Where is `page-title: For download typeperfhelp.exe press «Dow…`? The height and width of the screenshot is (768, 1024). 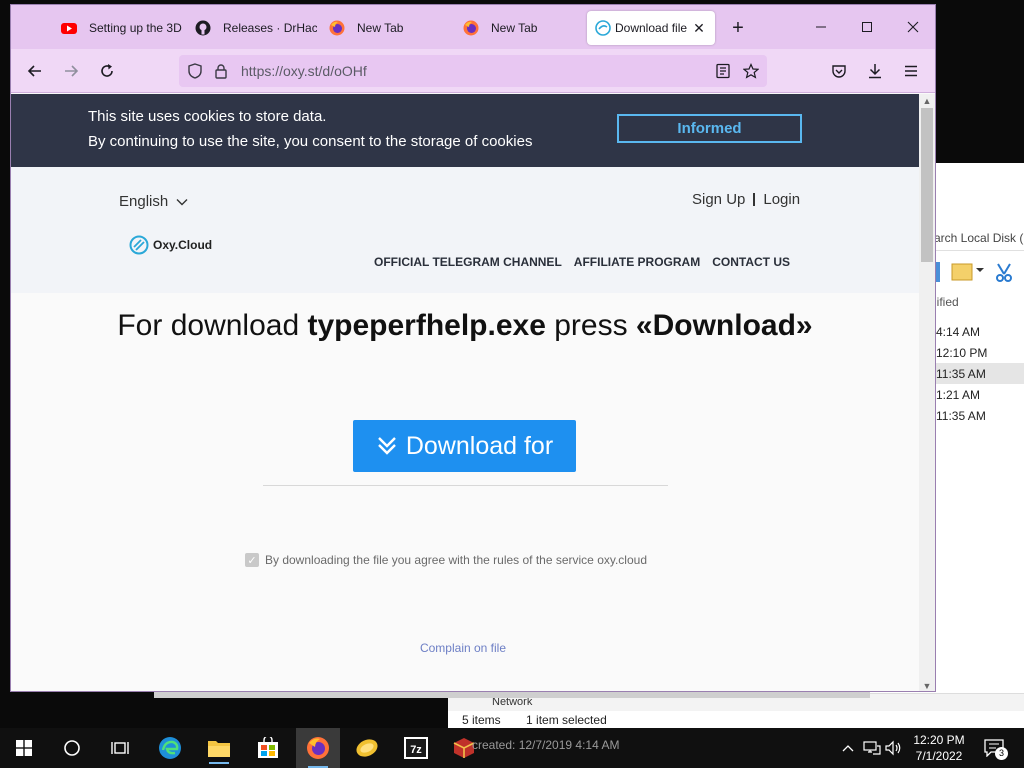 page-title: For download typeperfhelp.exe press «Dow… is located at coordinates (465, 326).